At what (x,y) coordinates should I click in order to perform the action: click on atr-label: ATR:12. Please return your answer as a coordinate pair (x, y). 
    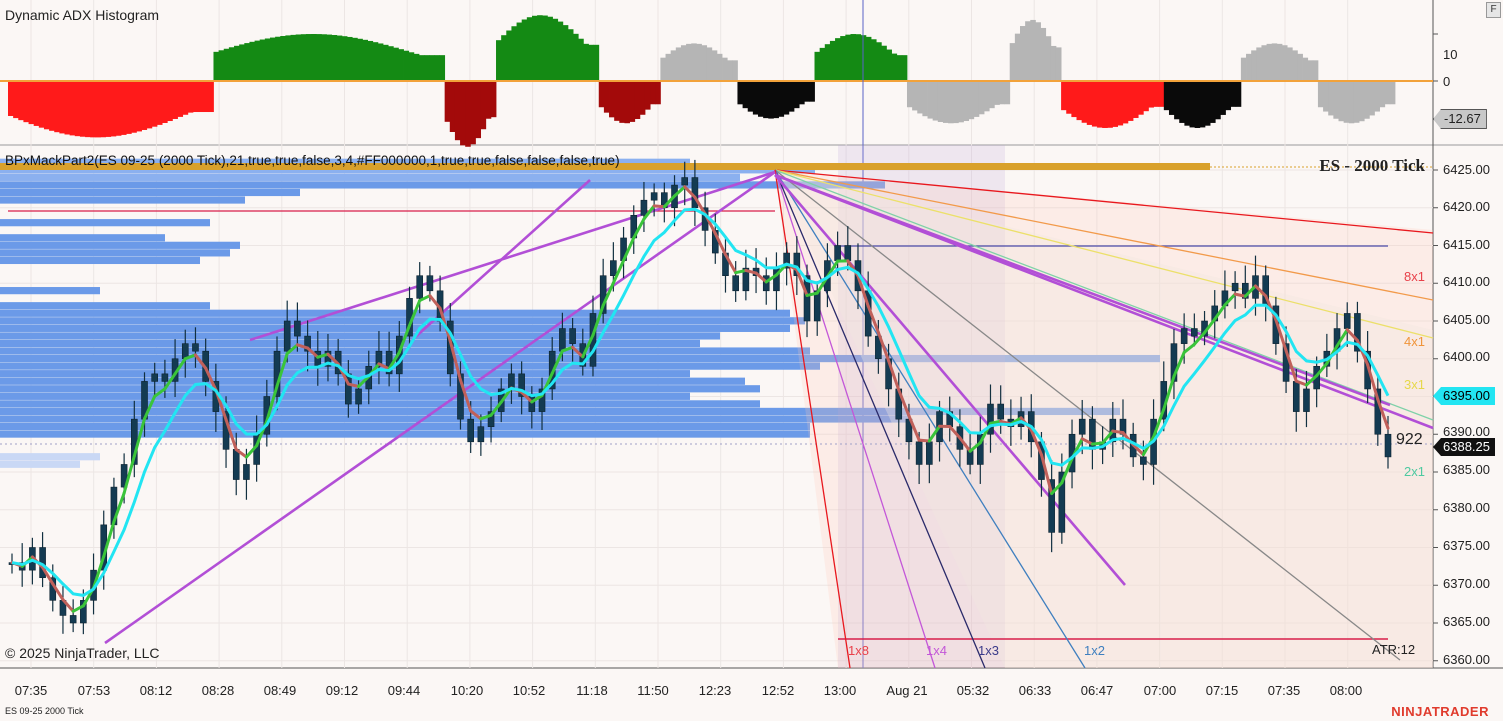
    Looking at the image, I should click on (1394, 649).